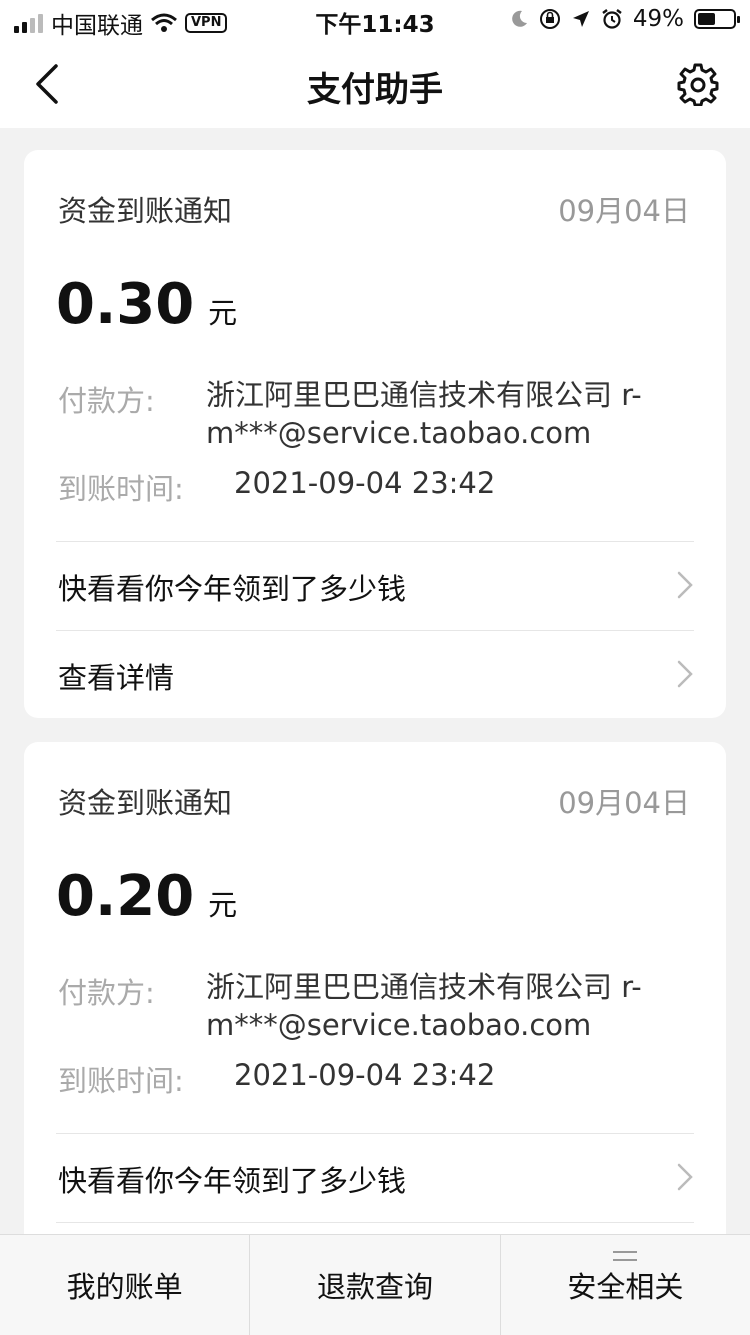  What do you see at coordinates (375, 21) in the screenshot?
I see `status-bar: 中国联通 VPN 下午11:43 49%` at bounding box center [375, 21].